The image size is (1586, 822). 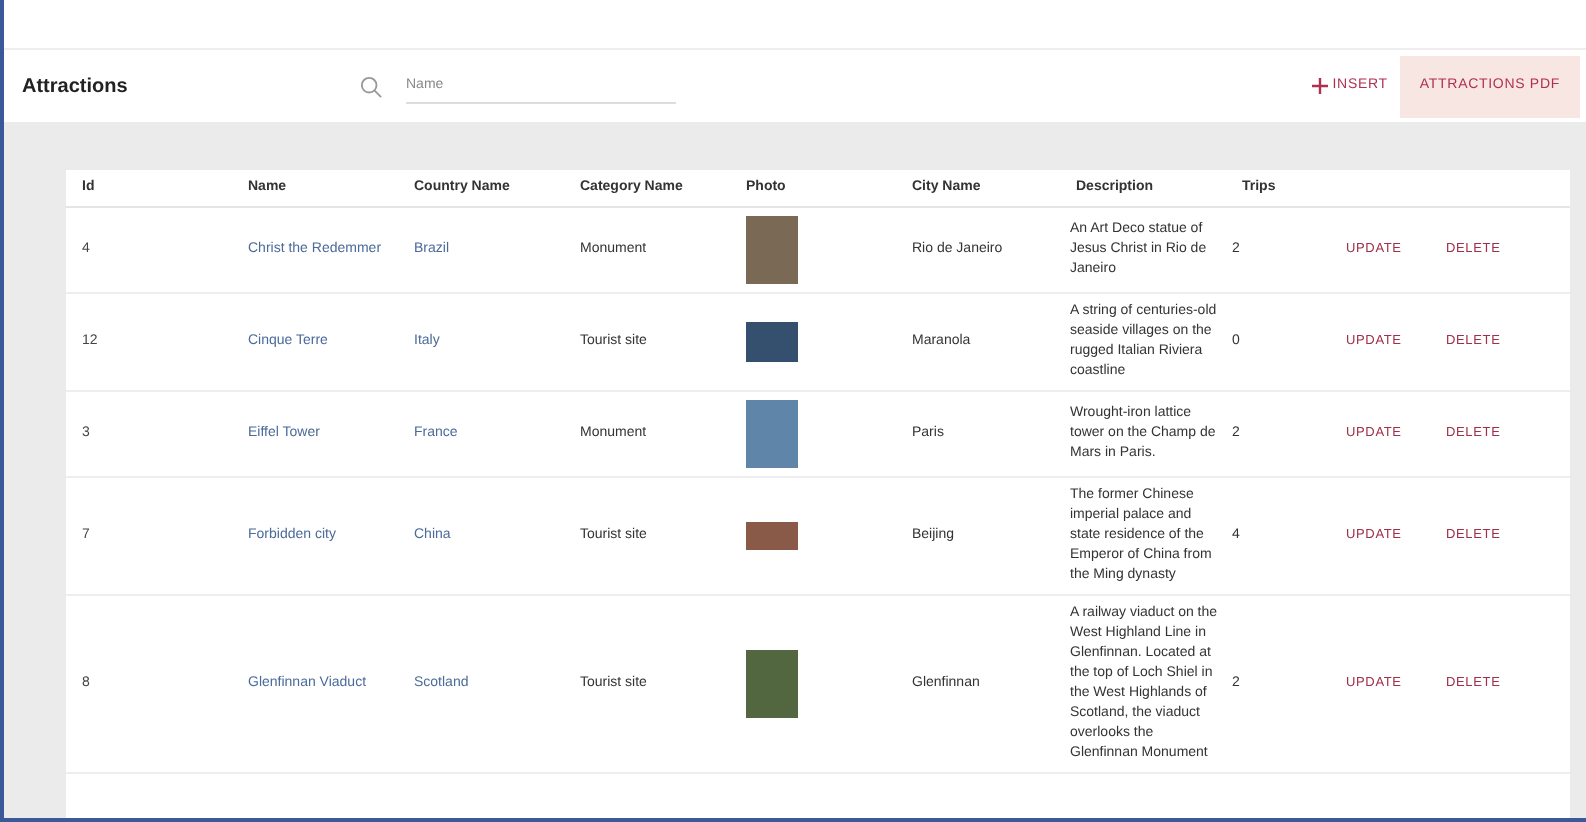 What do you see at coordinates (371, 86) in the screenshot?
I see `search-icon` at bounding box center [371, 86].